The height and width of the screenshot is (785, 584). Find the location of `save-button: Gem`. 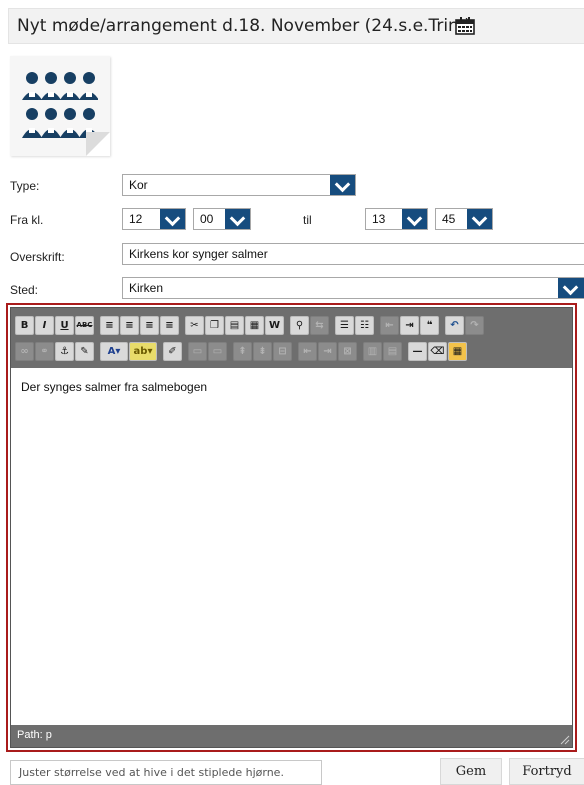

save-button: Gem is located at coordinates (471, 771).